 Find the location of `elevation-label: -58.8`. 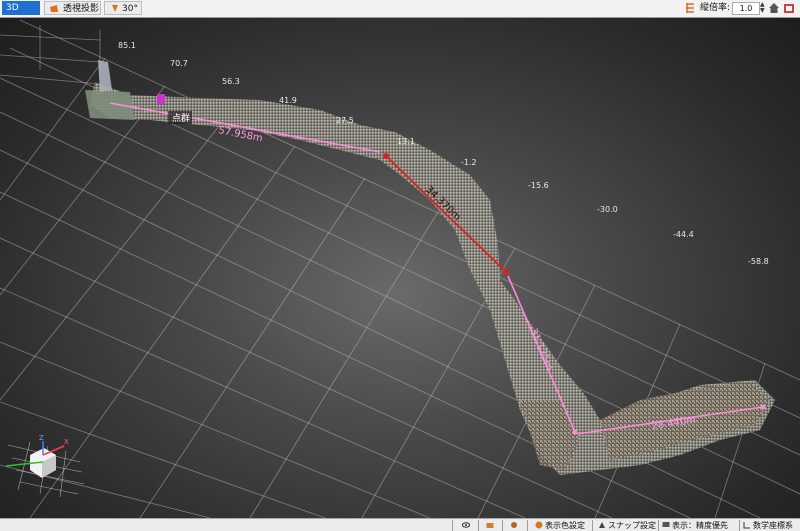

elevation-label: -58.8 is located at coordinates (758, 261).